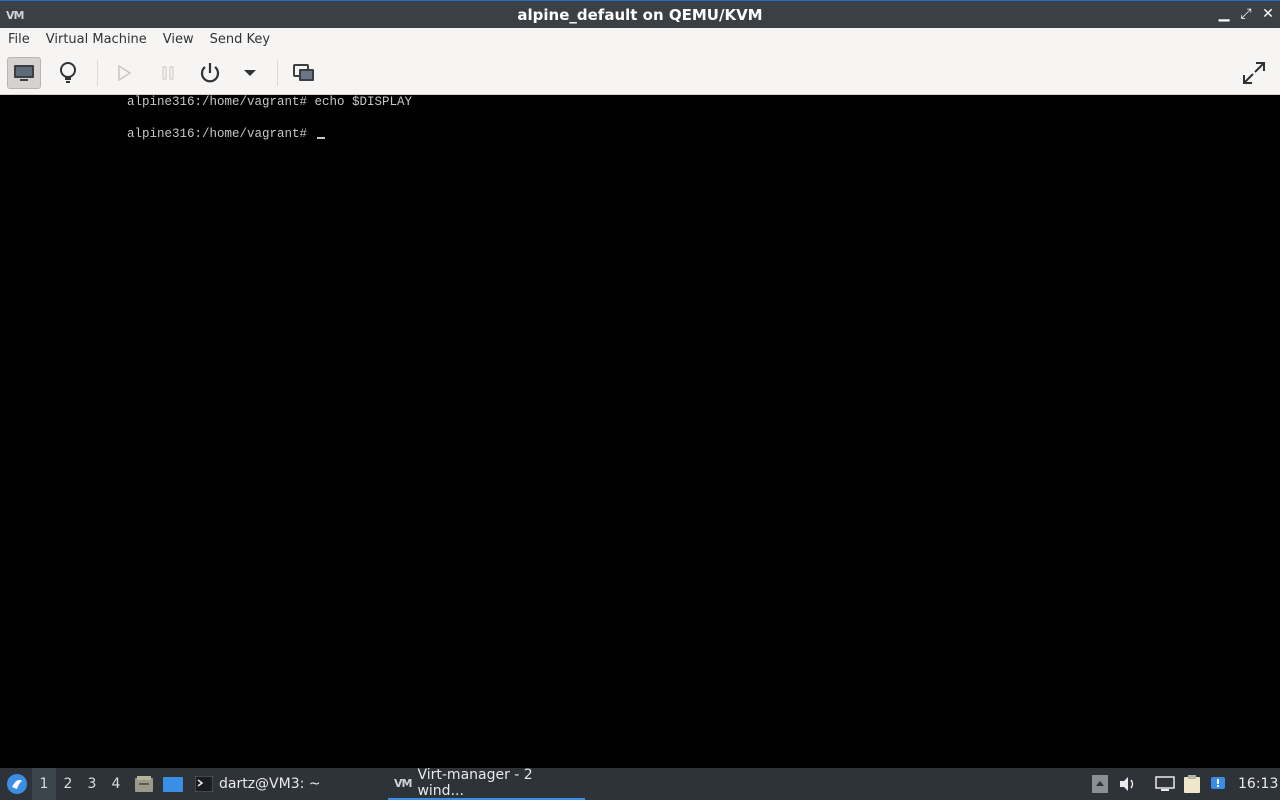 This screenshot has height=800, width=1280. Describe the element at coordinates (96, 40) in the screenshot. I see `menu-virtual-machine: Virtual Machine` at that location.